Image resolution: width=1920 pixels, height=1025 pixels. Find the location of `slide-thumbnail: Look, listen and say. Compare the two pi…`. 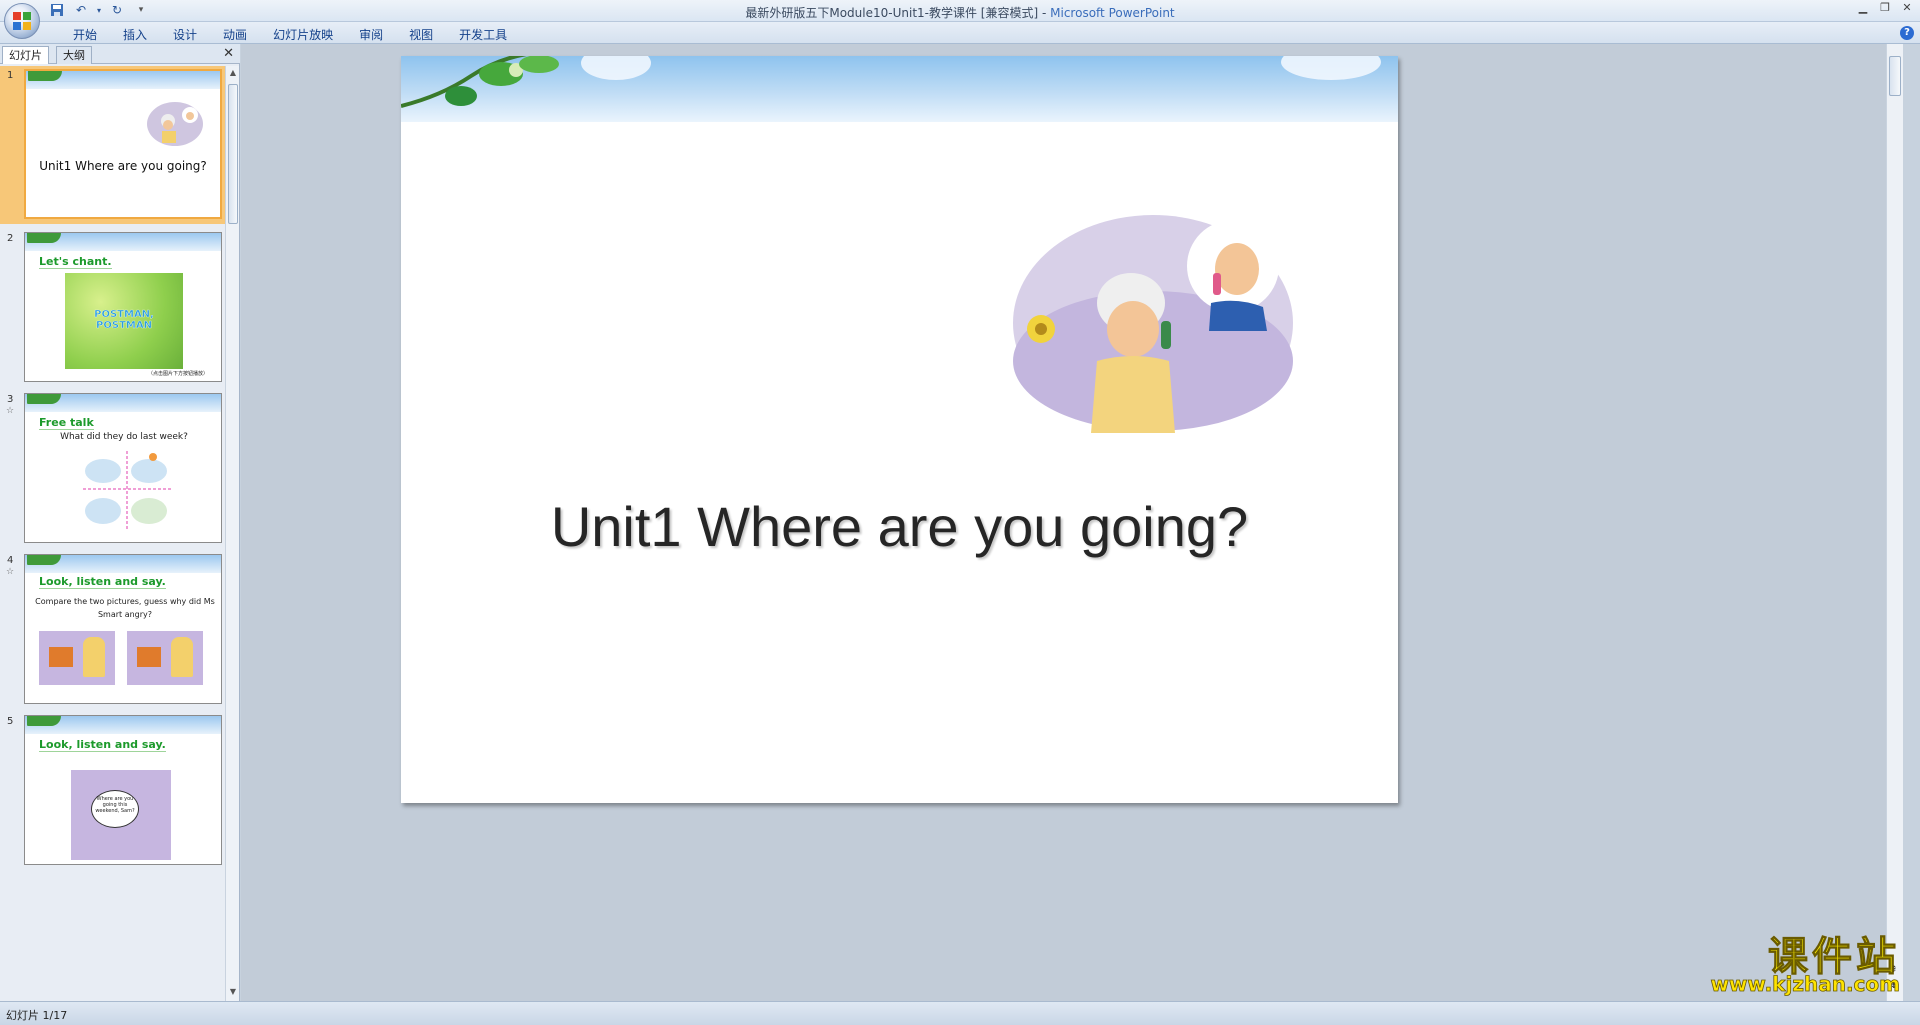

slide-thumbnail: Look, listen and say. Compare the two pi… is located at coordinates (123, 629).